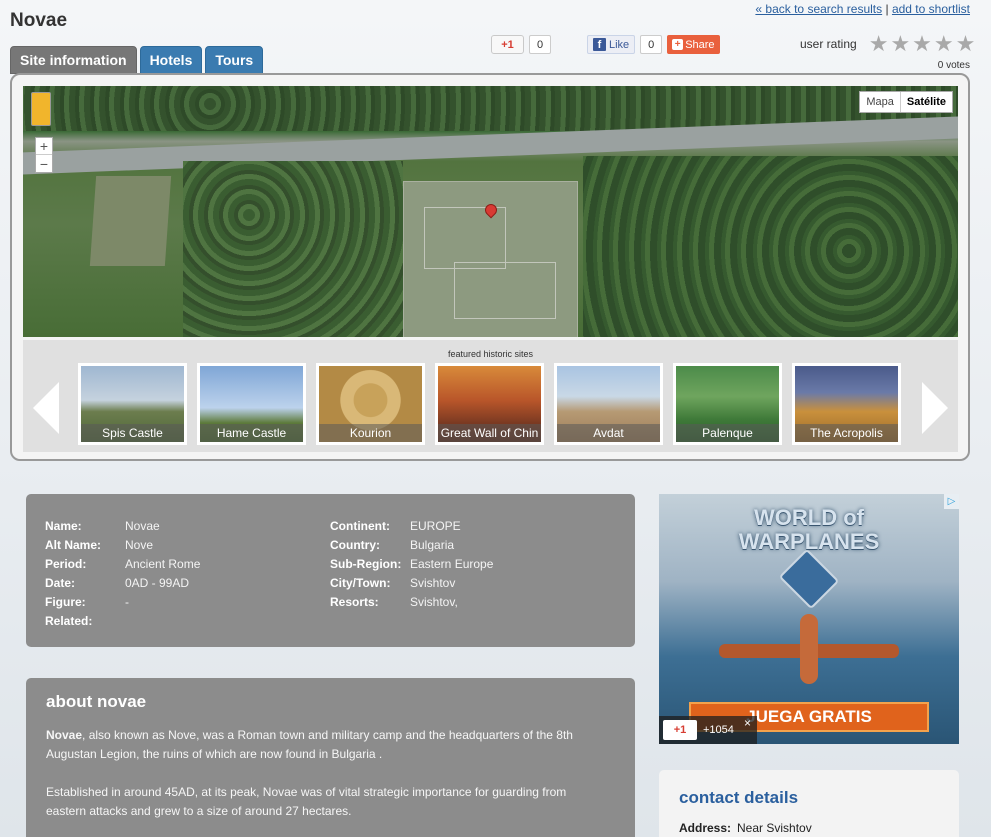  What do you see at coordinates (922, 44) in the screenshot?
I see `star-3-icon: ★` at bounding box center [922, 44].